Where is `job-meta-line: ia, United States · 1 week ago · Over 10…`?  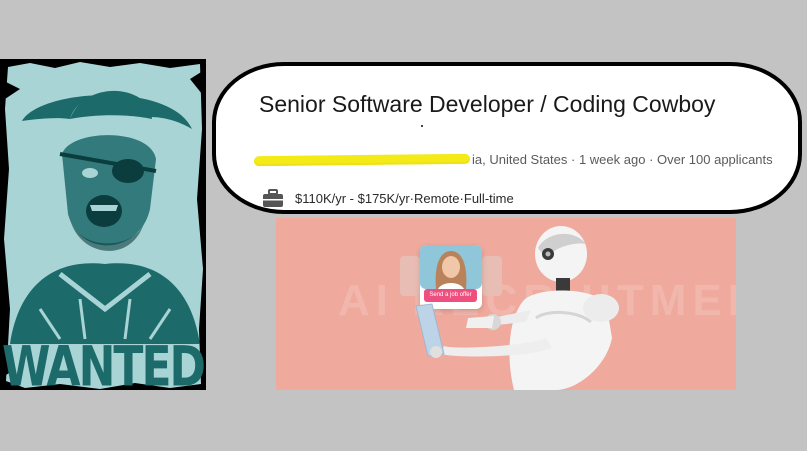 job-meta-line: ia, United States · 1 week ago · Over 10… is located at coordinates (523, 162).